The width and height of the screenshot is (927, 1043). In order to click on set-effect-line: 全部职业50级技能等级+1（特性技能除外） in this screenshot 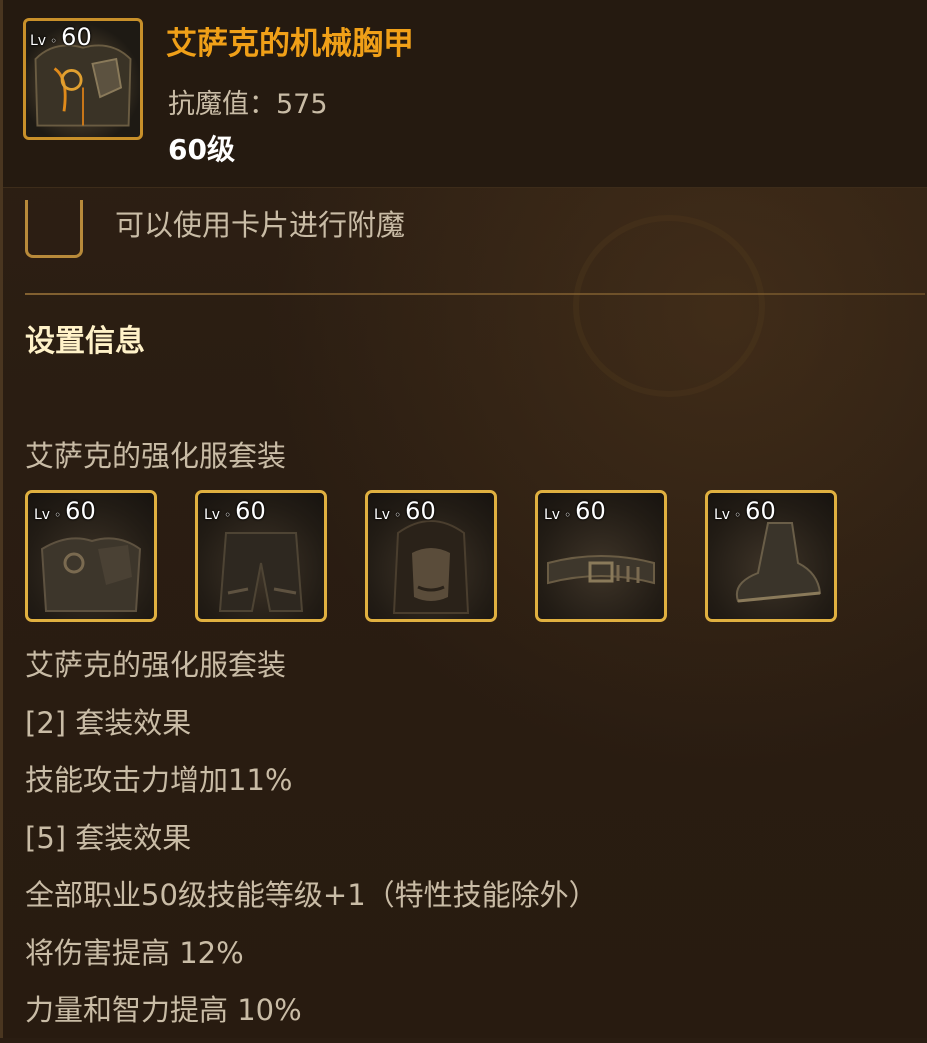, I will do `click(311, 895)`.